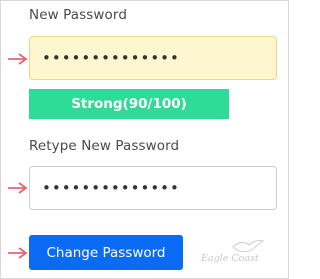 Image resolution: width=320 pixels, height=279 pixels. I want to click on watermark: Eagle Coast, so click(237, 254).